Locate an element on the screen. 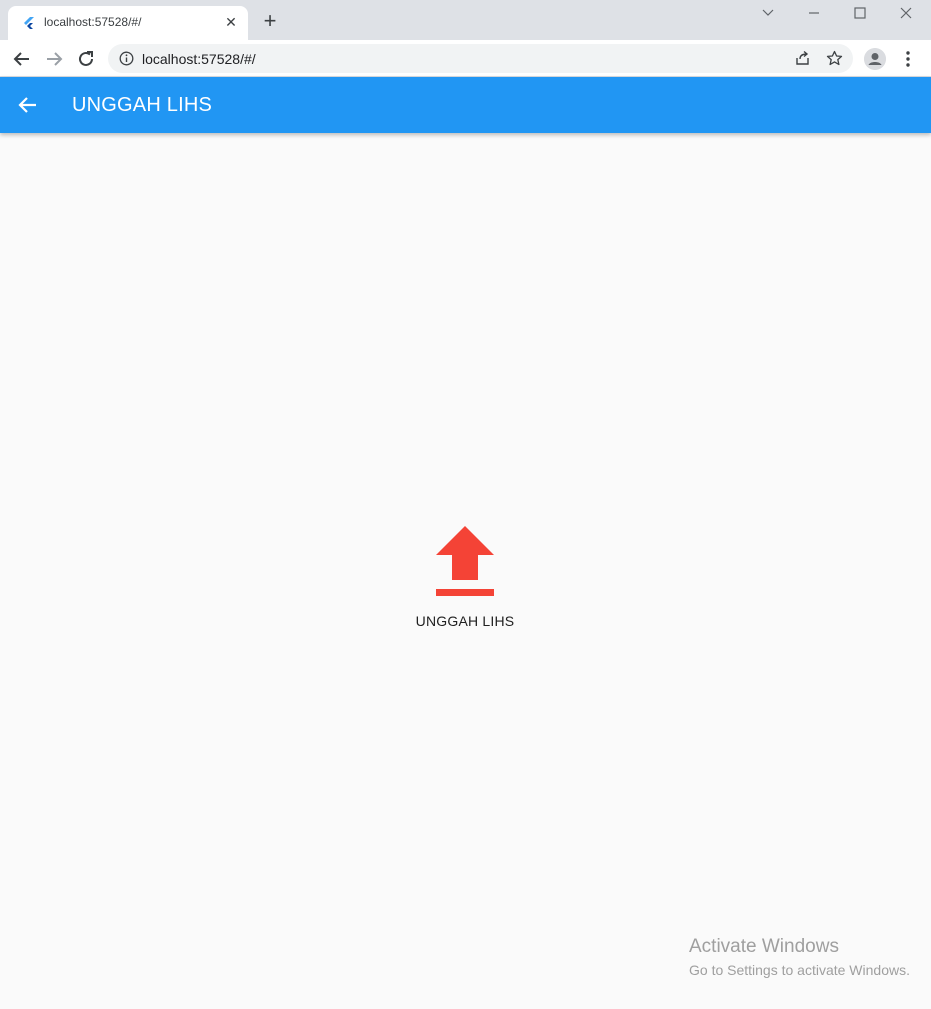 The image size is (931, 1009). share-icon is located at coordinates (802, 58).